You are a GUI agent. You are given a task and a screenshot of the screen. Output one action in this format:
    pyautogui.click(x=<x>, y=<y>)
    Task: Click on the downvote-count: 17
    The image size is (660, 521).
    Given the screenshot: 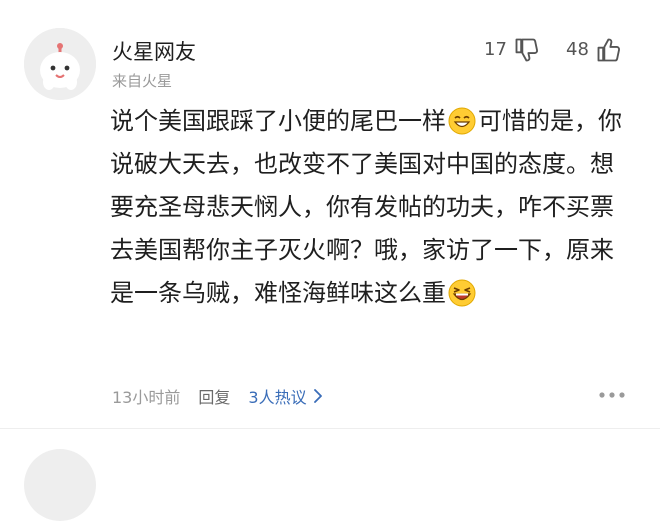 What is the action you would take?
    pyautogui.click(x=495, y=49)
    